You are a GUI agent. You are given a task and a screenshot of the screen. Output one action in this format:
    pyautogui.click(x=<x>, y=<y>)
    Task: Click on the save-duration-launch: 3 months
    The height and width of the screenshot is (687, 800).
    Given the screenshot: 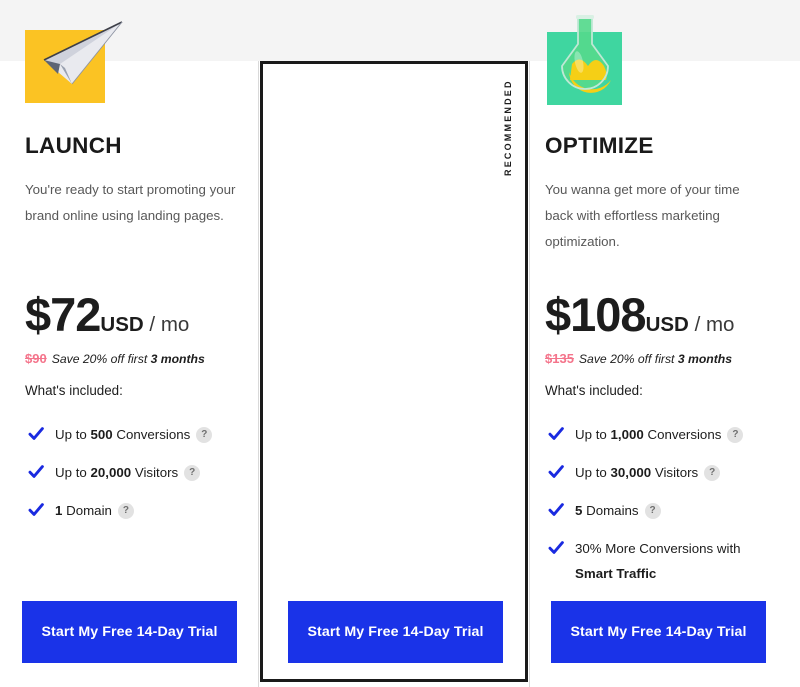 What is the action you would take?
    pyautogui.click(x=177, y=359)
    